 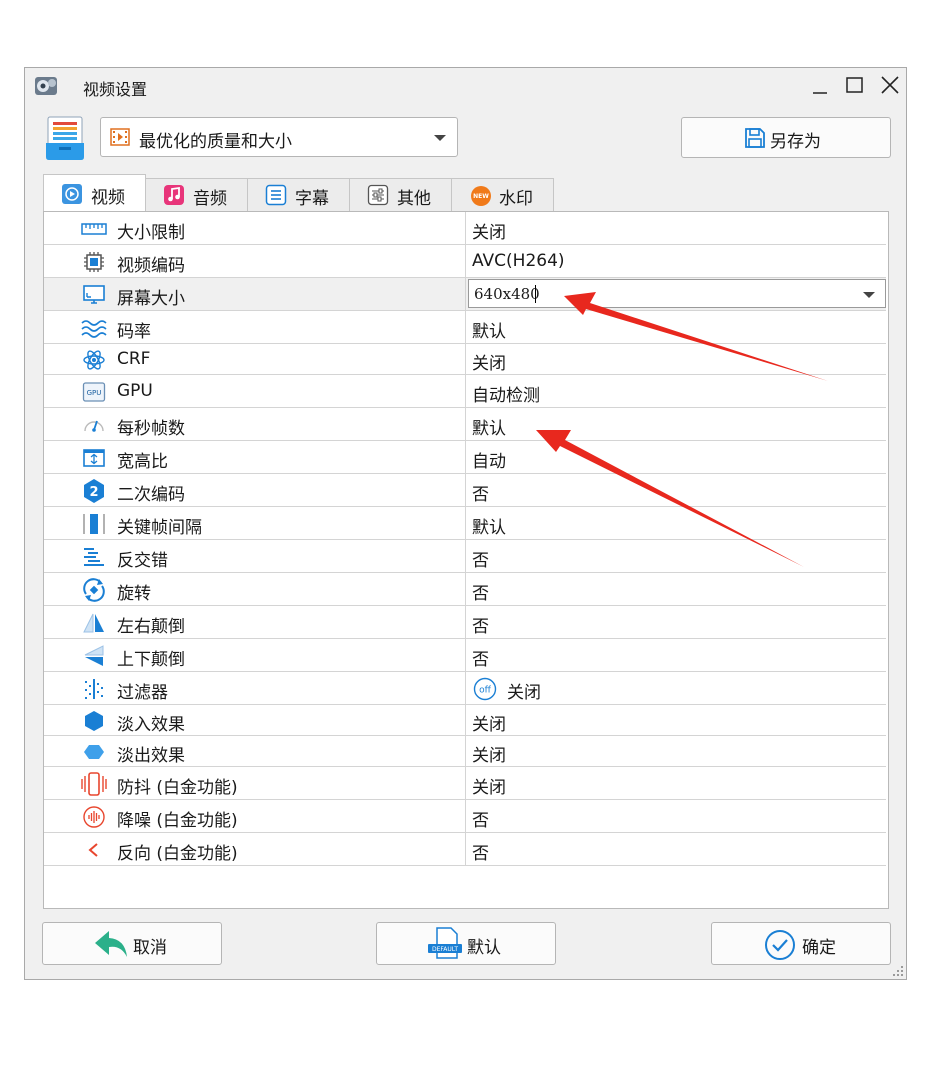 What do you see at coordinates (518, 261) in the screenshot?
I see `setting-value: AVC(H264)` at bounding box center [518, 261].